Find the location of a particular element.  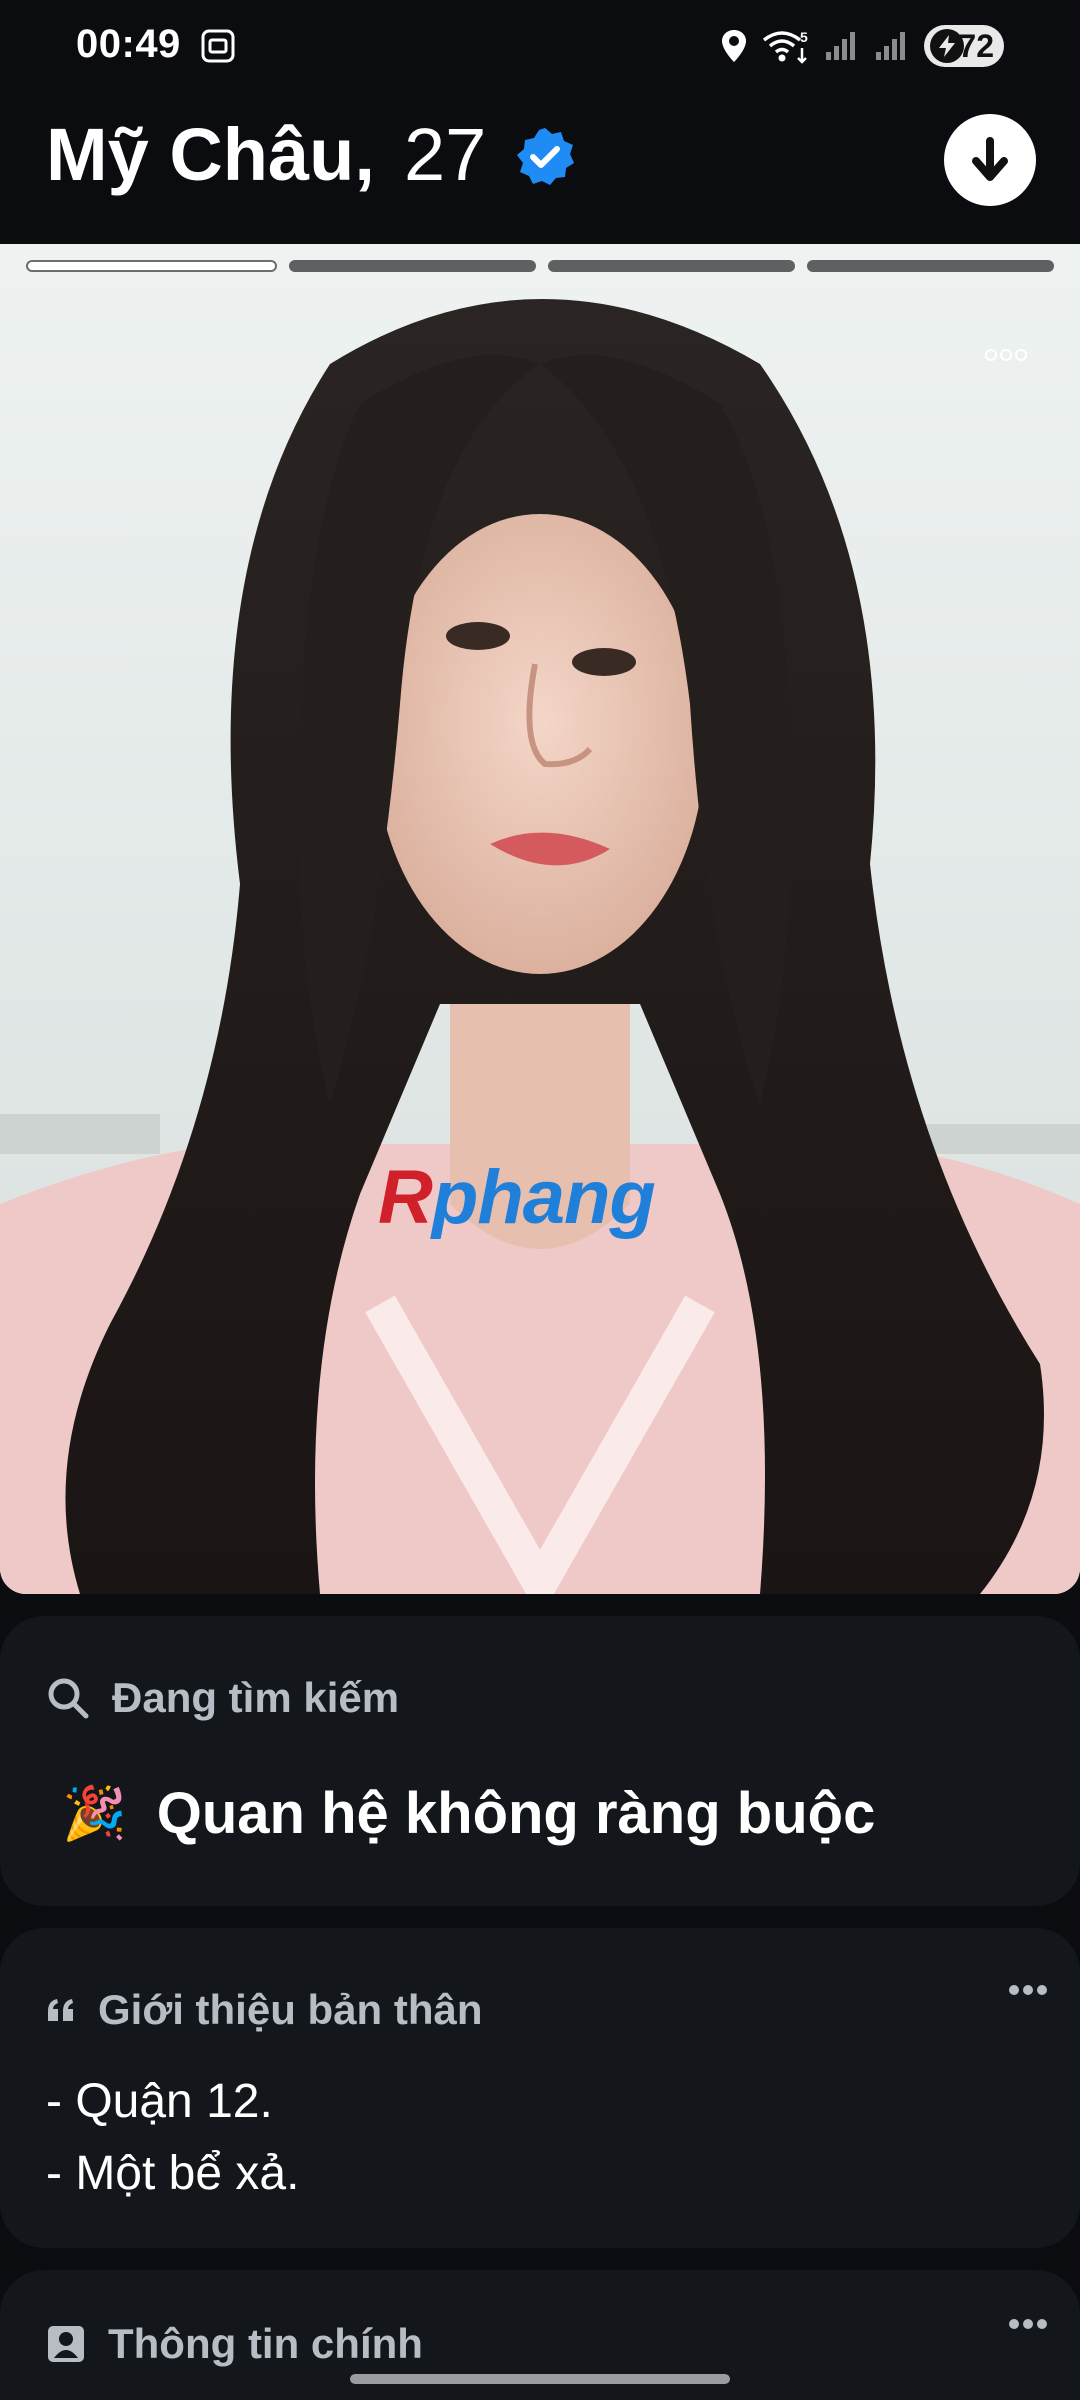

profile-age: 27 is located at coordinates (445, 154).